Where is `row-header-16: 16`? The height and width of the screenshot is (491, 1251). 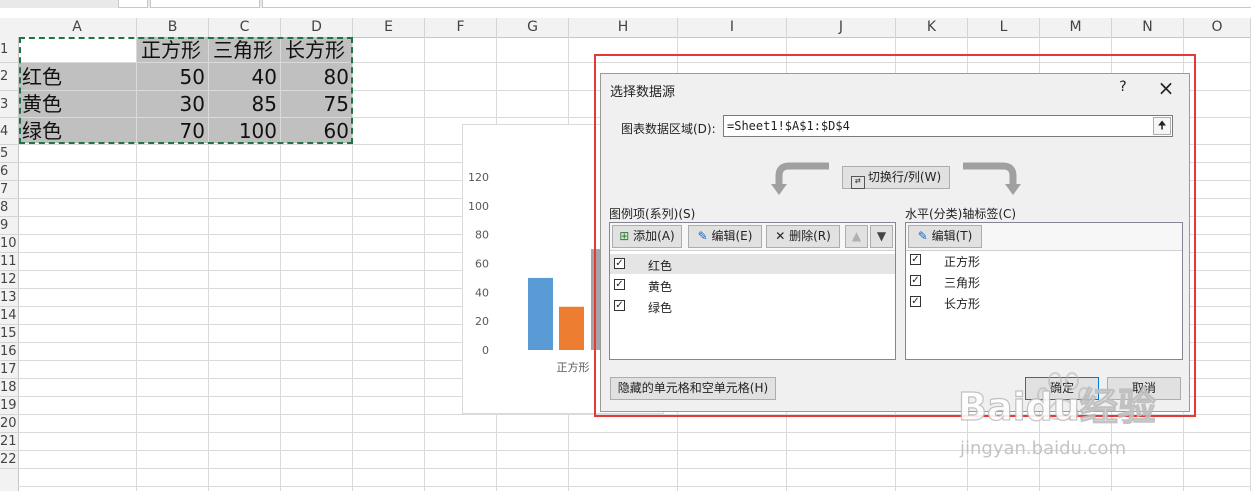 row-header-16: 16 is located at coordinates (9, 352).